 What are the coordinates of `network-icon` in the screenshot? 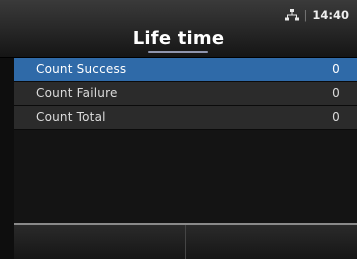 It's located at (291, 15).